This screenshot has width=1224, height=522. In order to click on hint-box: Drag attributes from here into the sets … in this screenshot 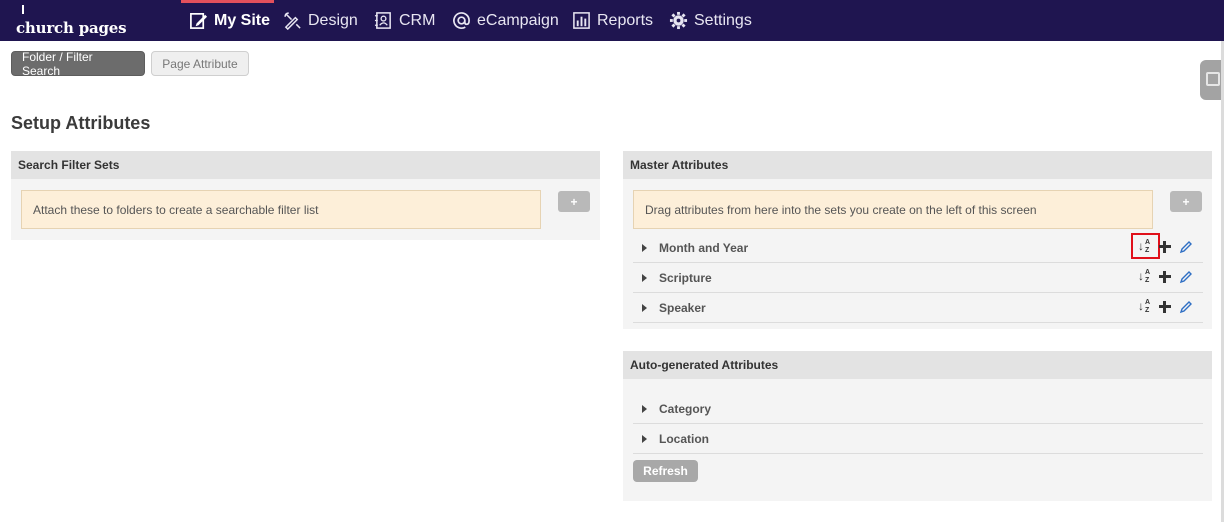, I will do `click(893, 209)`.